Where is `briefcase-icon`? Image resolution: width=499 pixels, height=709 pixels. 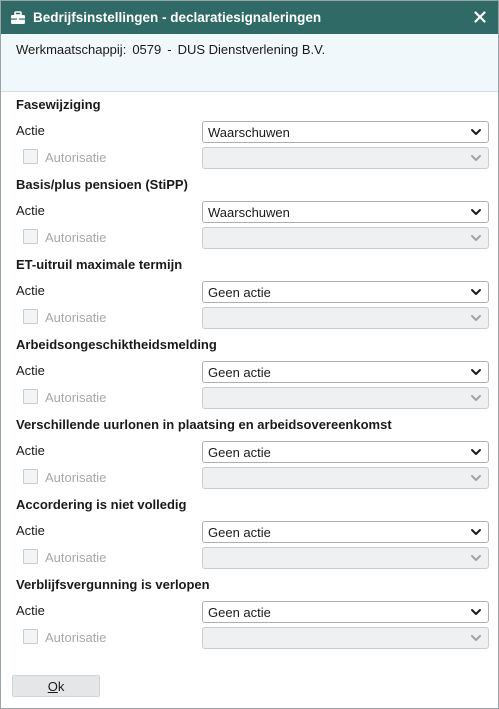
briefcase-icon is located at coordinates (18, 18).